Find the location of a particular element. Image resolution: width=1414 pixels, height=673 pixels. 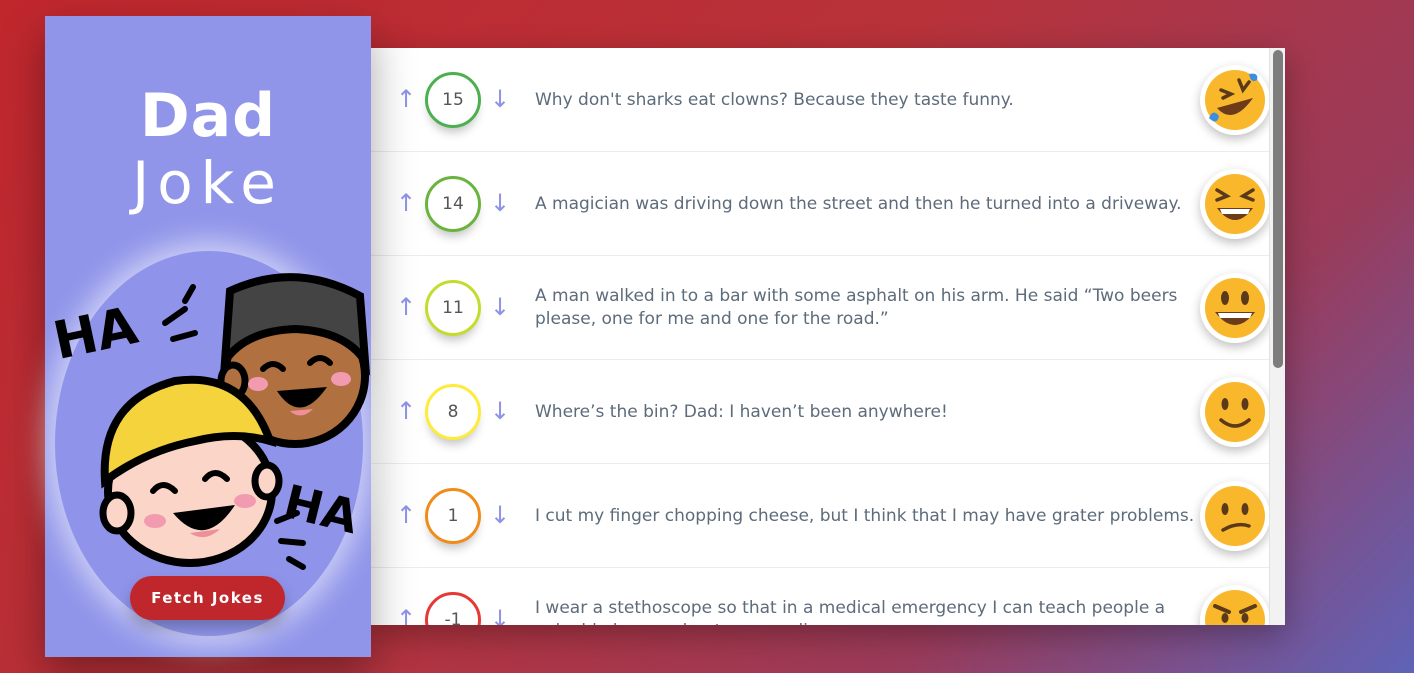

scrollbar-thumb is located at coordinates (1278, 209).